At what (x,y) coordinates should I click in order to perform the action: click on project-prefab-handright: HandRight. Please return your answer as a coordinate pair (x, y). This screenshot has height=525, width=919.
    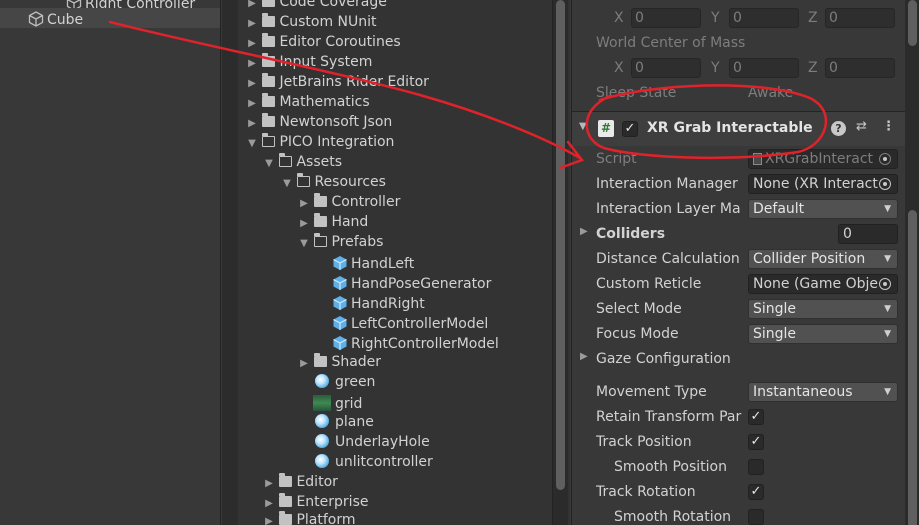
    Looking at the image, I should click on (378, 302).